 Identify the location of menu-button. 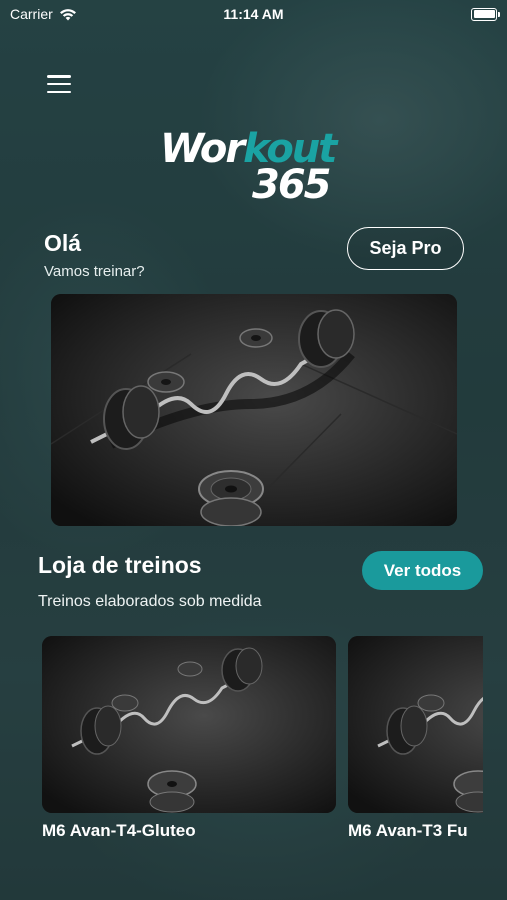
(59, 84).